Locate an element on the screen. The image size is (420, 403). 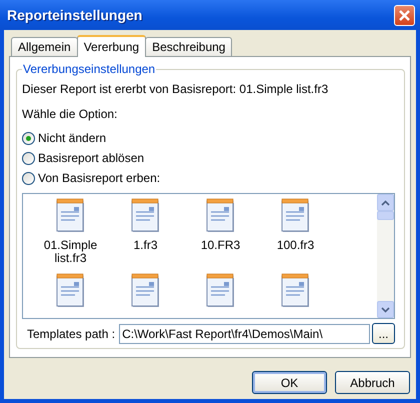
close-button is located at coordinates (404, 15).